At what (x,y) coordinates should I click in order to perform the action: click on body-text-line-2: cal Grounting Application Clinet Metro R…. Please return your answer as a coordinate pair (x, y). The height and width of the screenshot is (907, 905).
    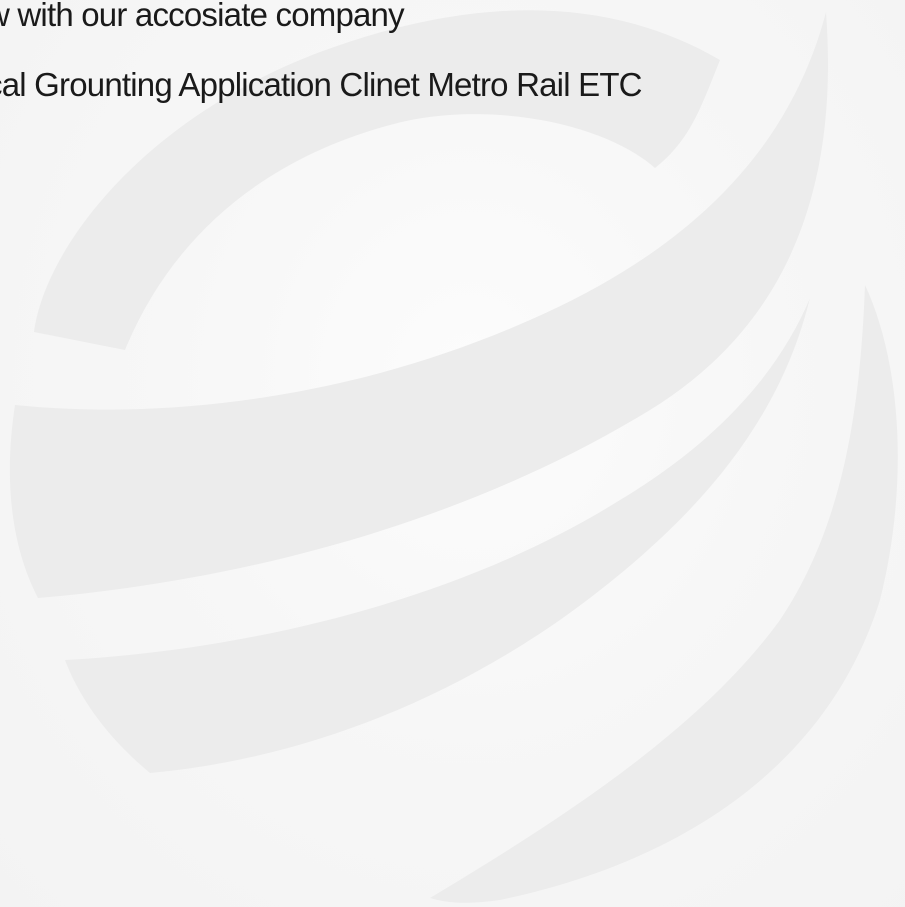
    Looking at the image, I should click on (321, 84).